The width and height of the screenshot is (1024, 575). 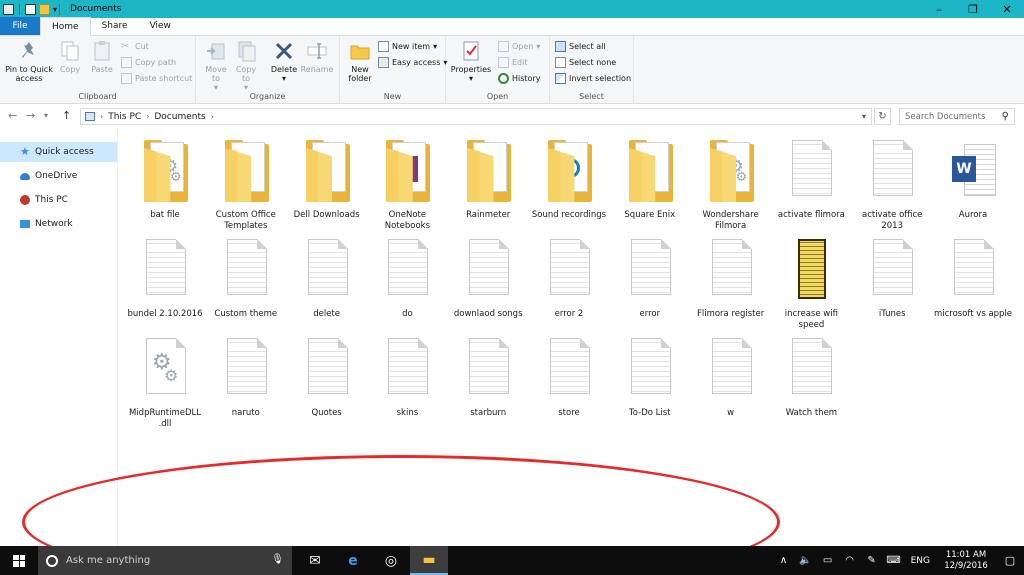 What do you see at coordinates (327, 285) in the screenshot?
I see `file-item: delete` at bounding box center [327, 285].